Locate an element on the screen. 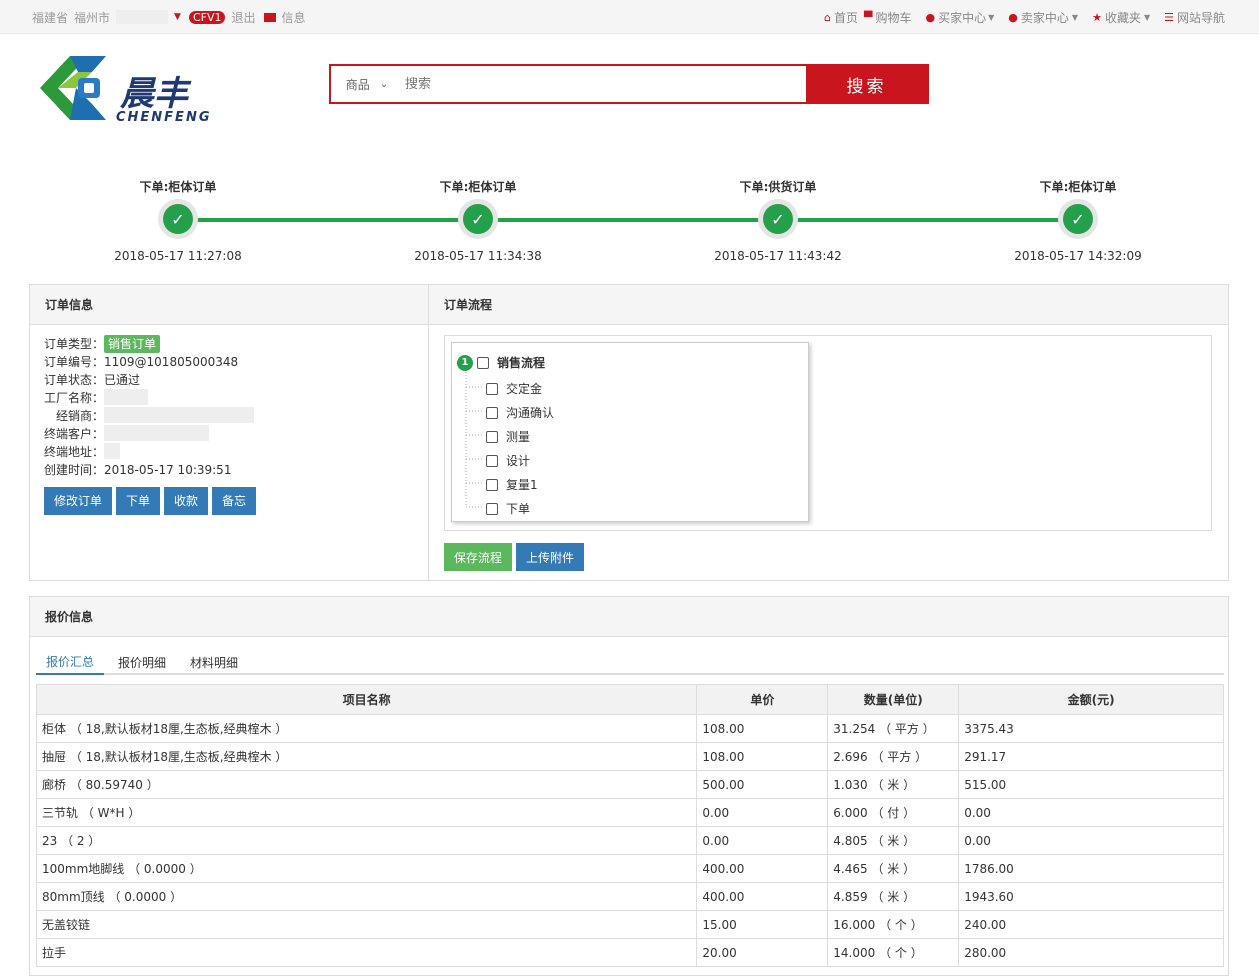 The image size is (1259, 976). nav-seller-label: 卖家中心 is located at coordinates (1044, 17).